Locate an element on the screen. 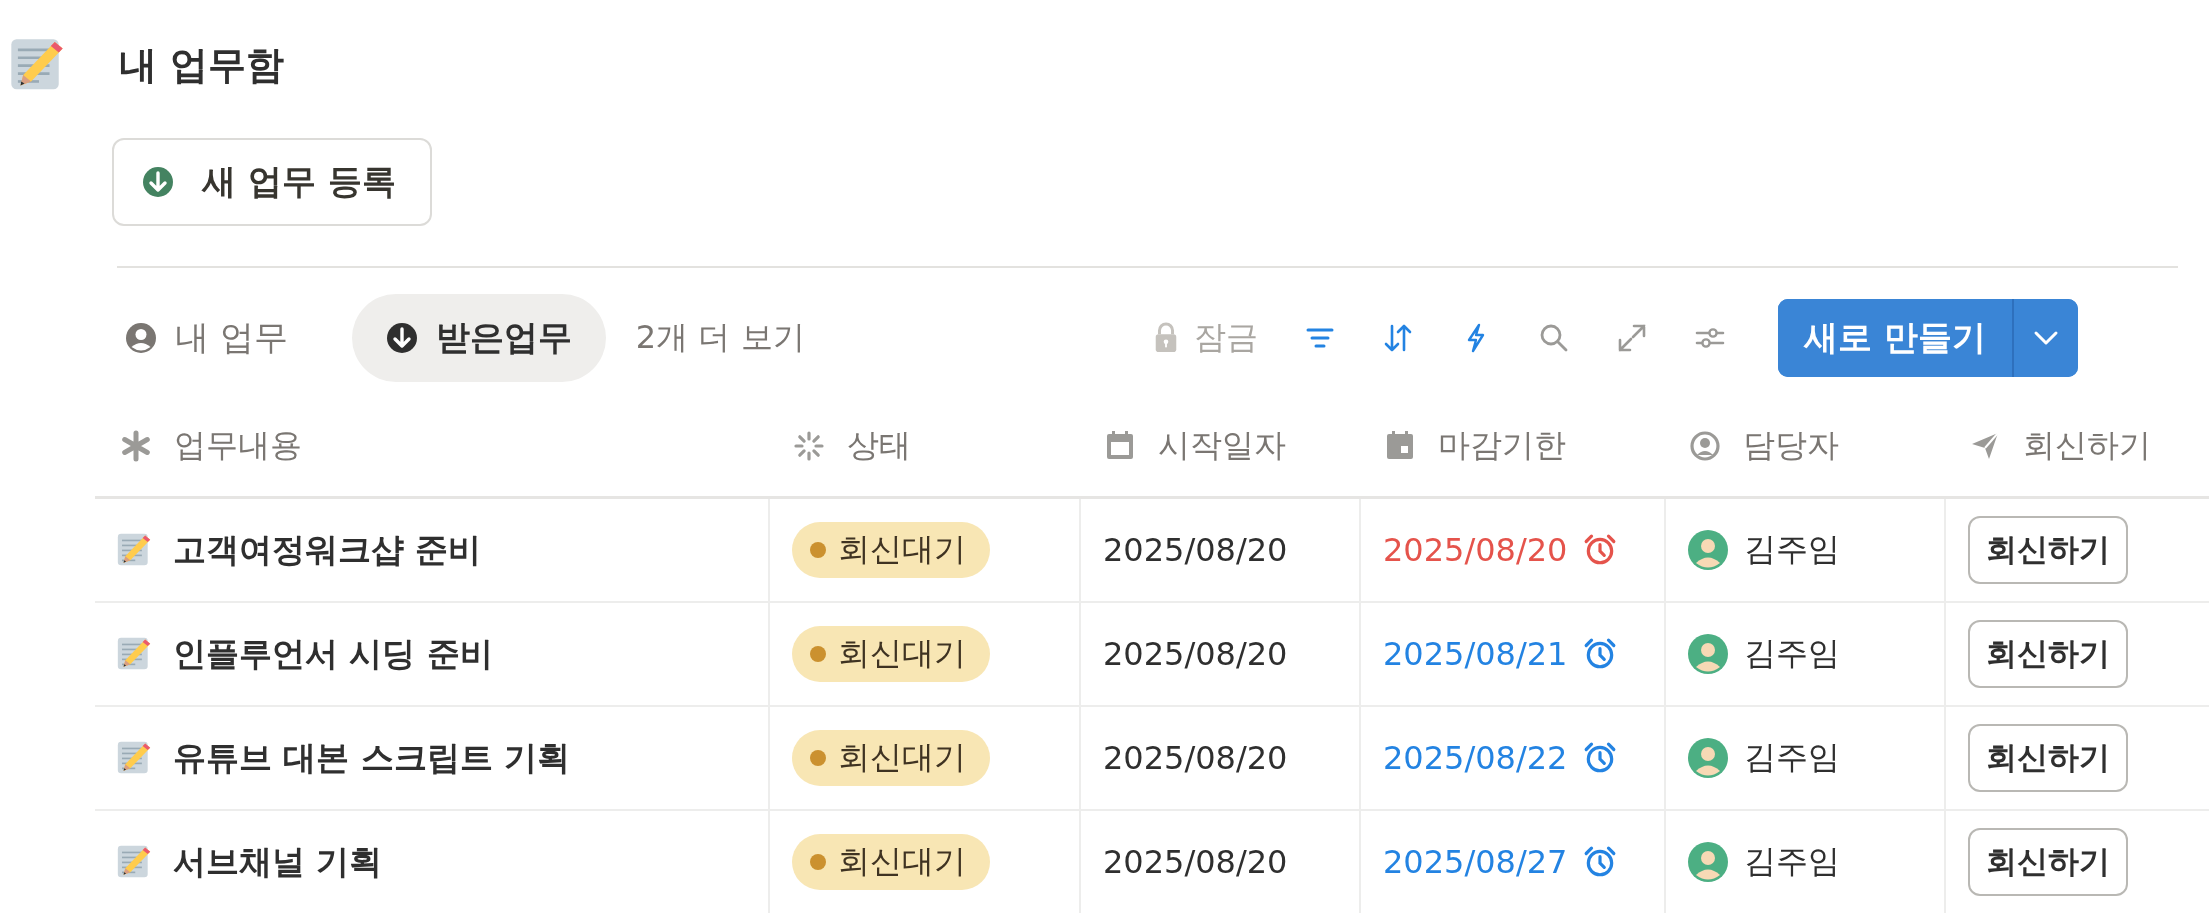 The image size is (2209, 913). due-date: 2025/08/20 is located at coordinates (1475, 550).